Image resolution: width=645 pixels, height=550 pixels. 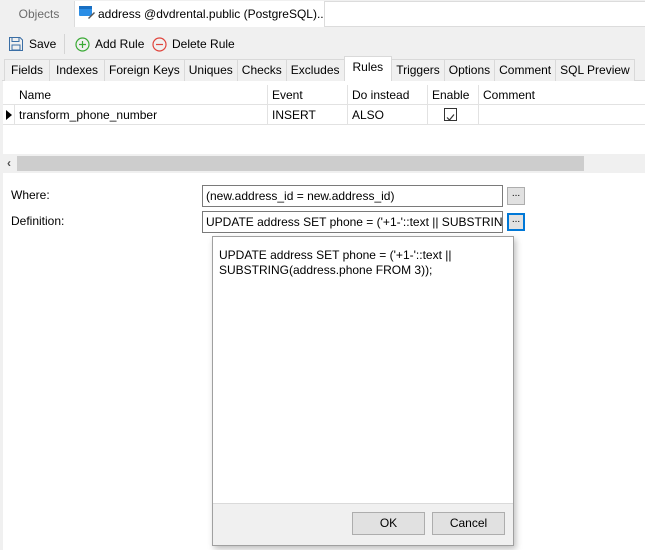 What do you see at coordinates (418, 70) in the screenshot?
I see `tab-triggers: Triggers` at bounding box center [418, 70].